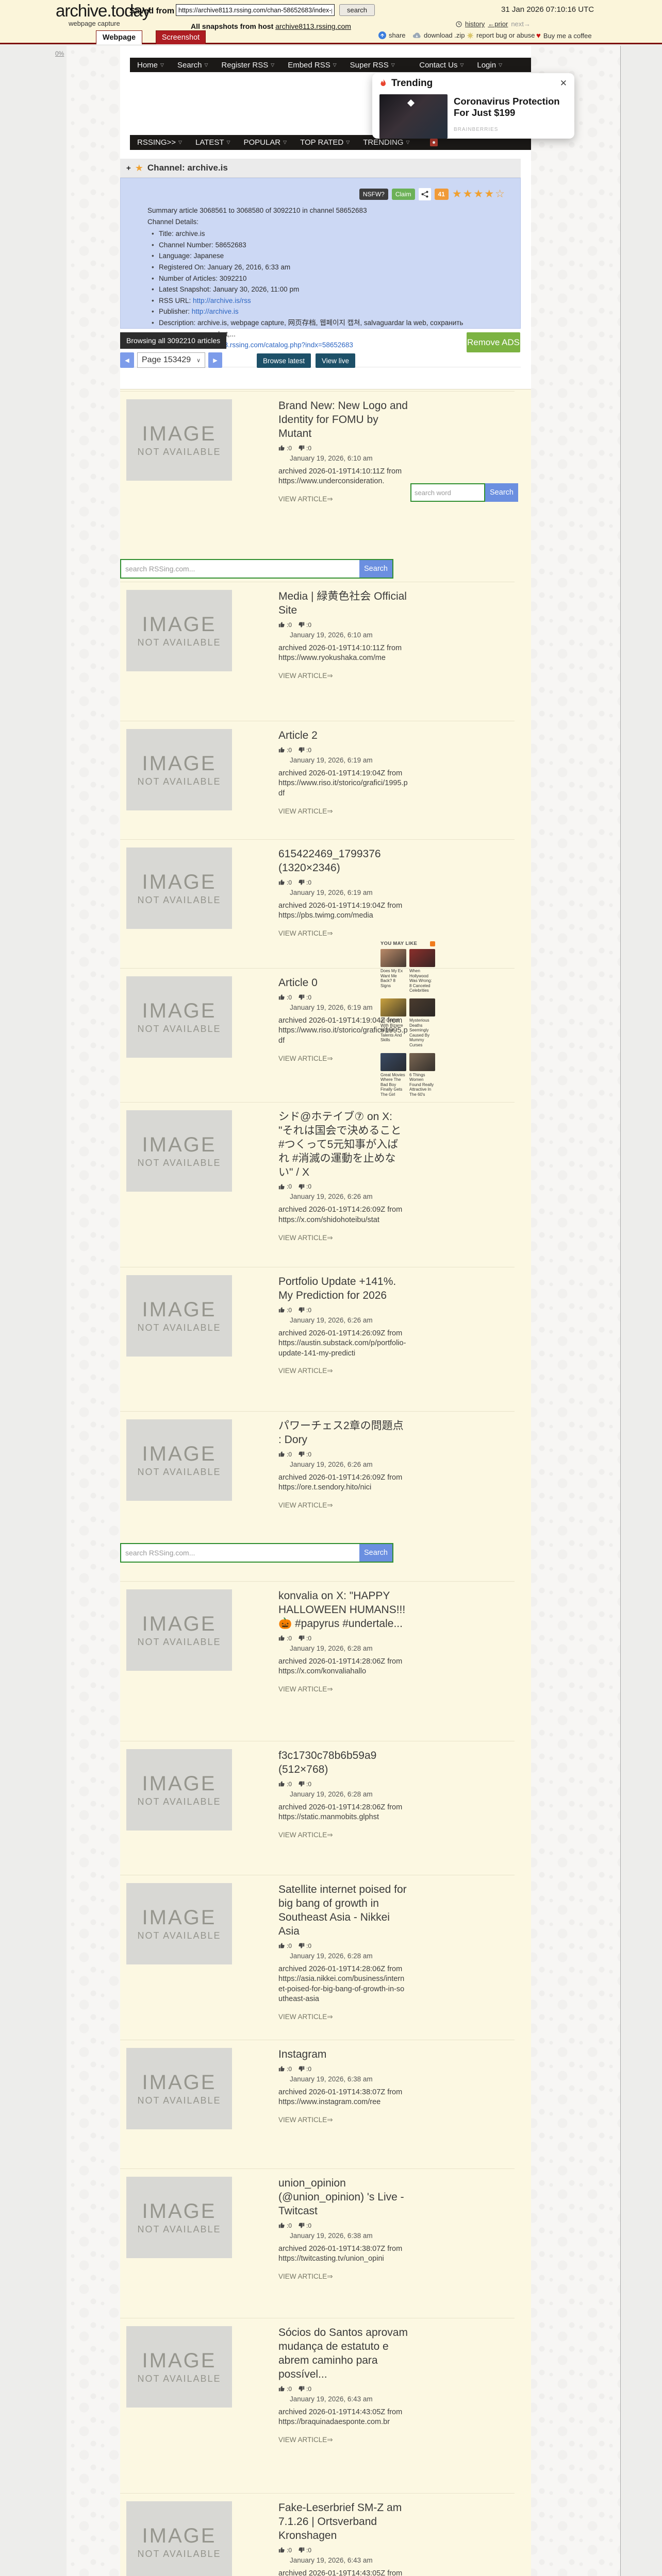 Image resolution: width=662 pixels, height=2576 pixels. I want to click on buy-coffee-action: ♥ Buy me a coffee, so click(564, 35).